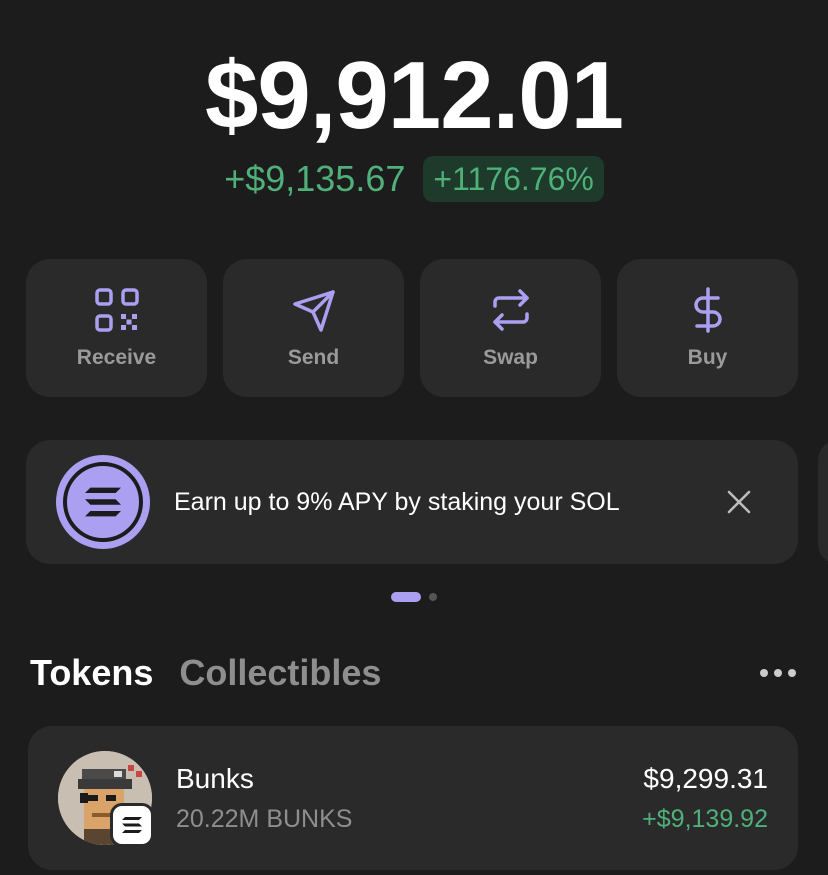 The width and height of the screenshot is (828, 875). Describe the element at coordinates (778, 673) in the screenshot. I see `more-options-icon` at that location.